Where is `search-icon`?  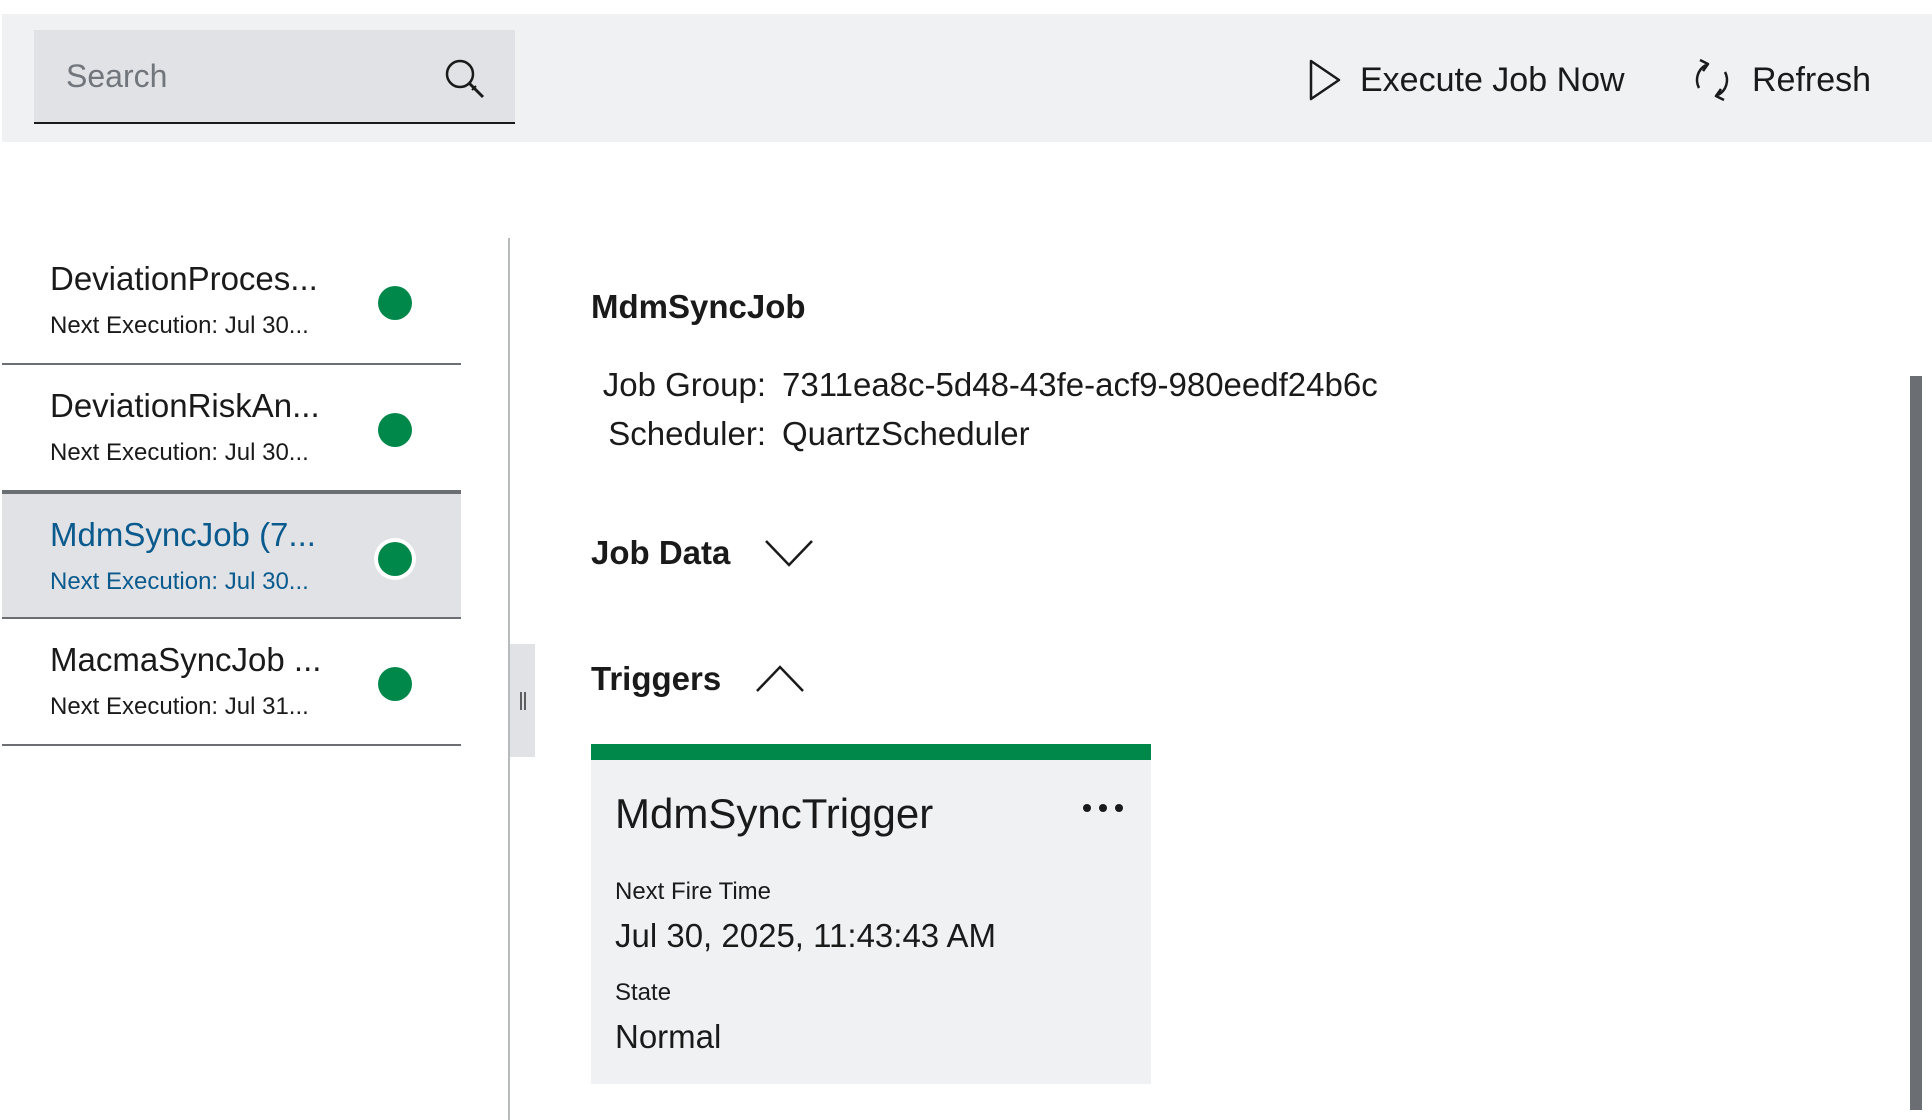 search-icon is located at coordinates (465, 79).